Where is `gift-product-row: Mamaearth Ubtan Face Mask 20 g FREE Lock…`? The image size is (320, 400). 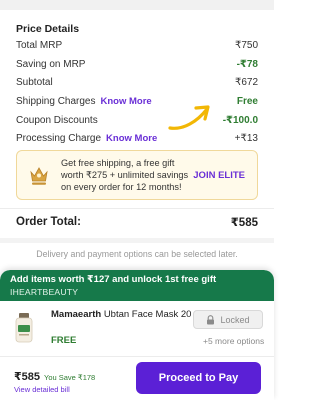
gift-product-row: Mamaearth Ubtan Face Mask 20 g FREE Lock… is located at coordinates (137, 329).